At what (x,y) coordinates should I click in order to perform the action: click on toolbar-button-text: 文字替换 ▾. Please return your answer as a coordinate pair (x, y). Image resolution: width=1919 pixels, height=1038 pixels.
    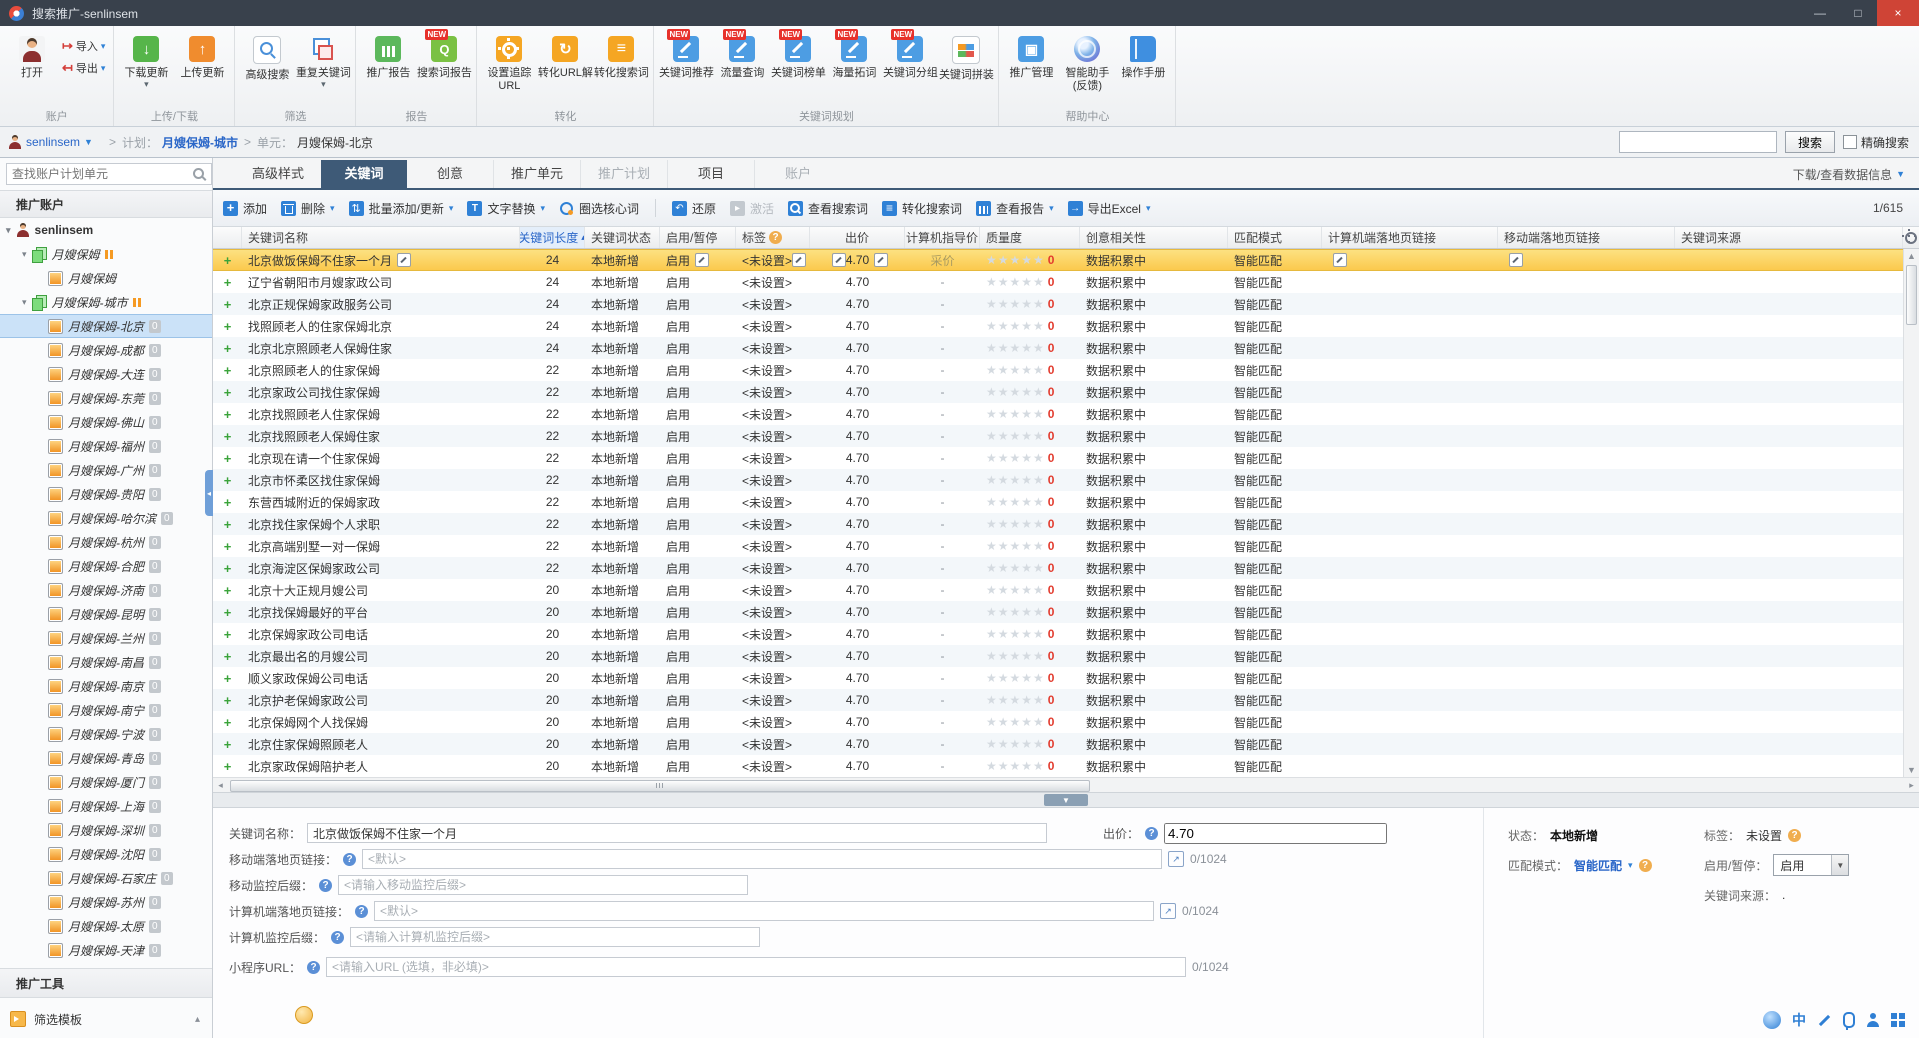
    Looking at the image, I should click on (506, 208).